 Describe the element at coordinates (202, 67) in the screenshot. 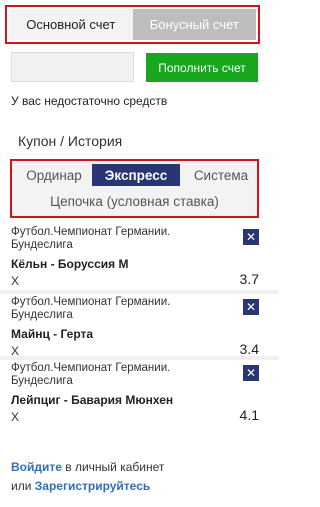

I see `topup-account-button: Пополнить счет` at that location.